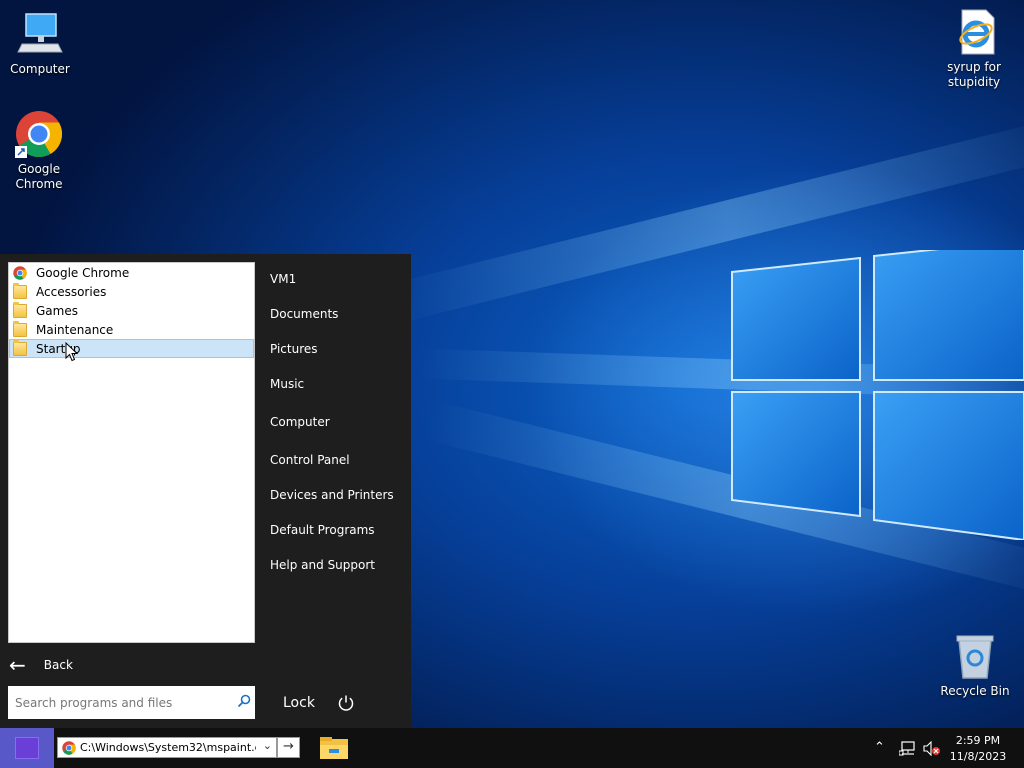  Describe the element at coordinates (974, 74) in the screenshot. I see `desktop-icon-label: syrup for stupidity` at that location.